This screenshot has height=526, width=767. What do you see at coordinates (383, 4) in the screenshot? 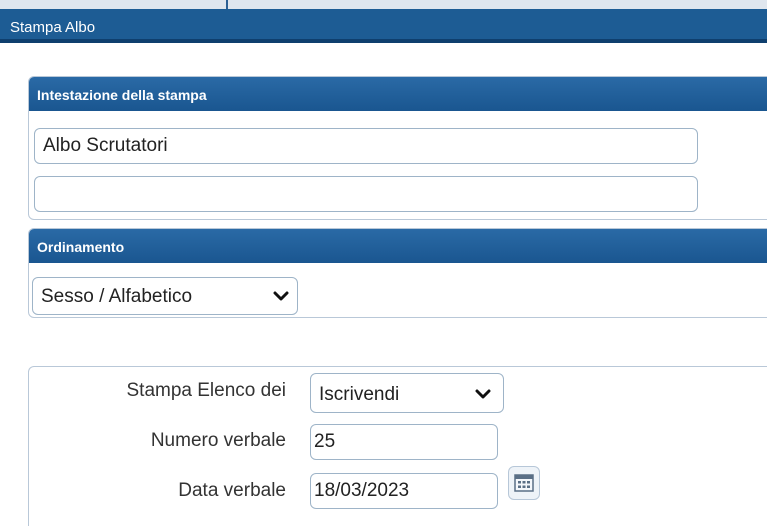
I see `top-tab-strip` at bounding box center [383, 4].